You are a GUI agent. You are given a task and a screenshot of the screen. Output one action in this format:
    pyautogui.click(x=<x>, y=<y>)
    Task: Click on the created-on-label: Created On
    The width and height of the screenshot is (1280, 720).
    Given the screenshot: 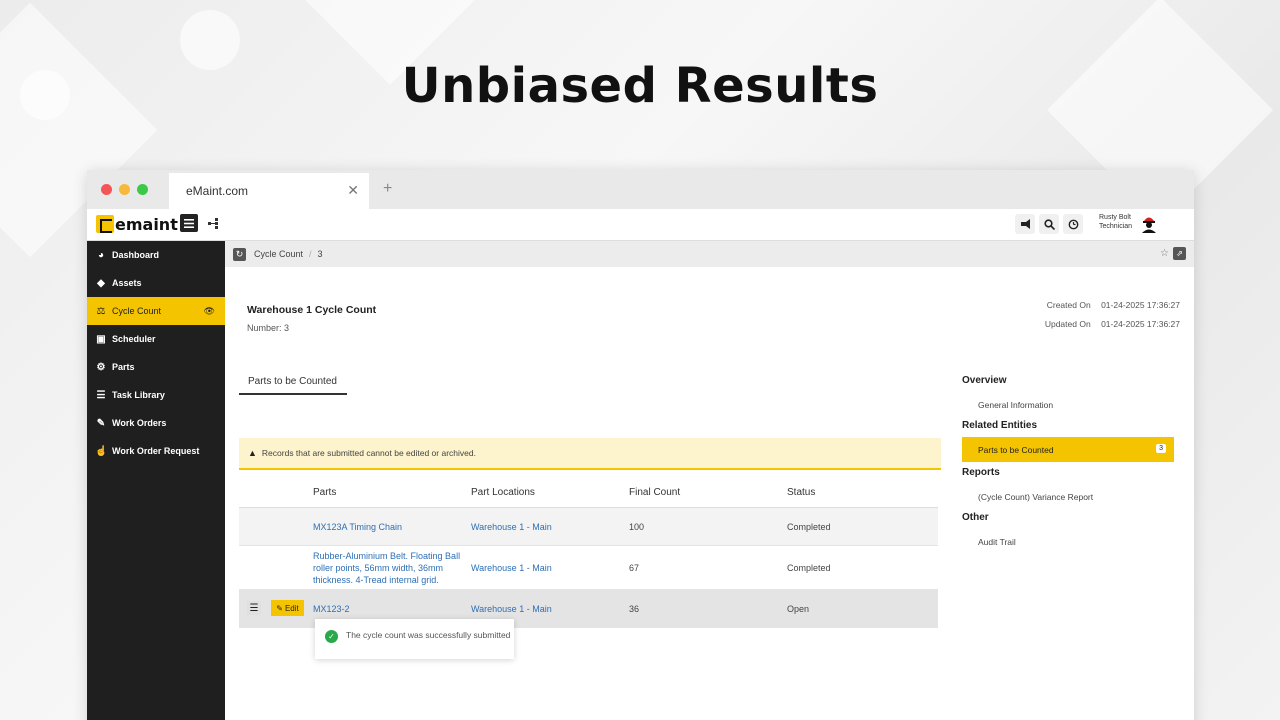 What is the action you would take?
    pyautogui.click(x=1068, y=305)
    